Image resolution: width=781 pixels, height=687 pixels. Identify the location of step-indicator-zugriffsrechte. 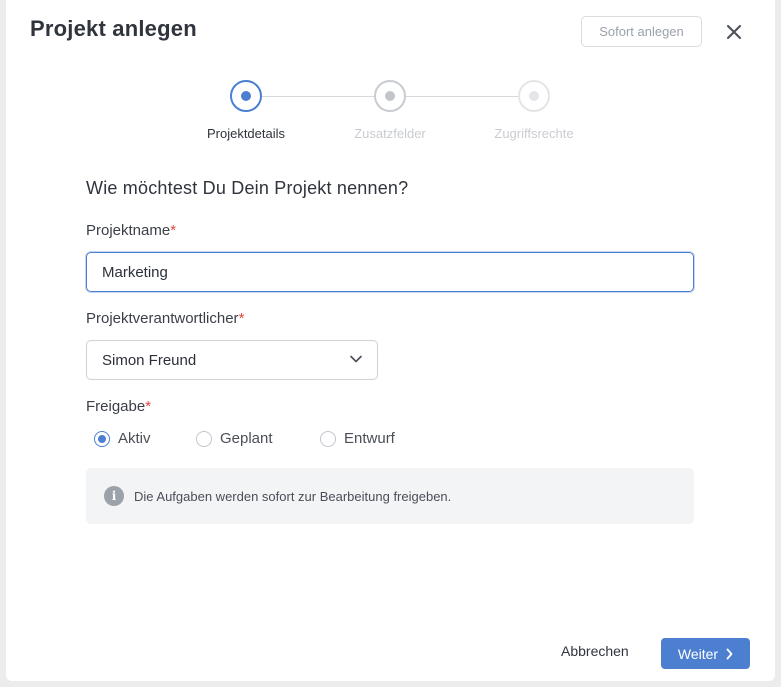
(534, 96).